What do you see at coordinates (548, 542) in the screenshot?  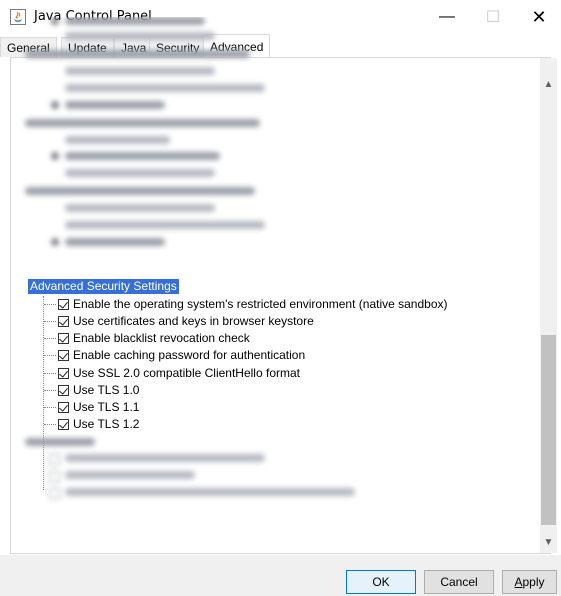 I see `chevron-down-icon: ▼` at bounding box center [548, 542].